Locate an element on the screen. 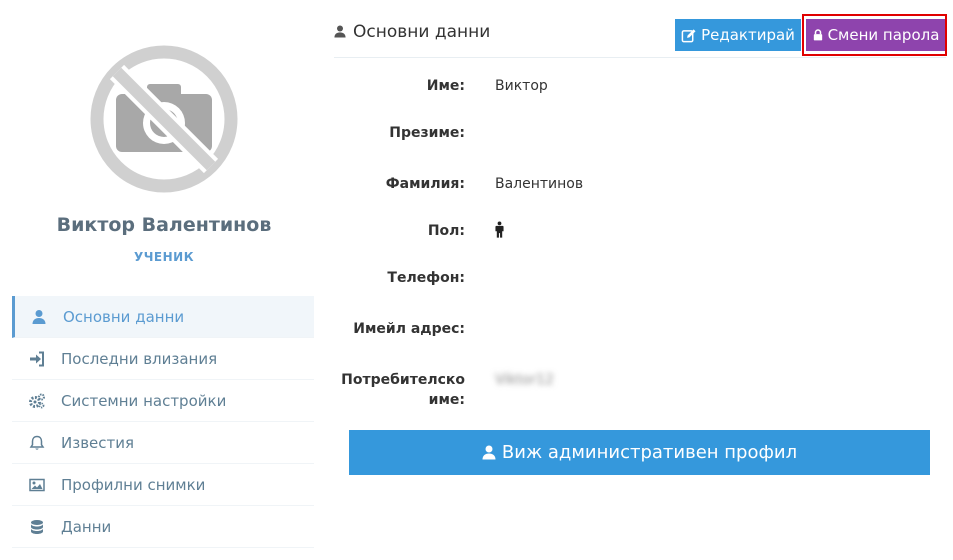  edit-icon is located at coordinates (688, 35).